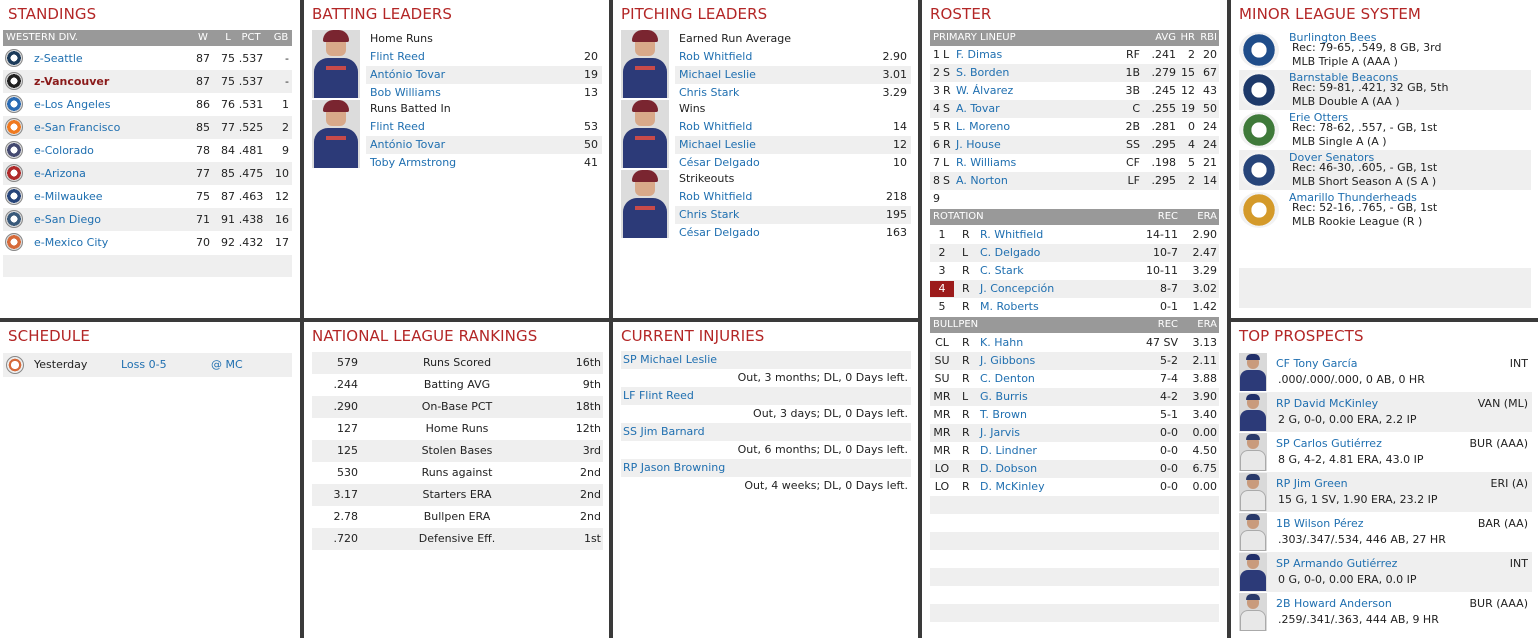  What do you see at coordinates (147, 173) in the screenshot?
I see `standings-row: e-Arizona 77 85.475 10` at bounding box center [147, 173].